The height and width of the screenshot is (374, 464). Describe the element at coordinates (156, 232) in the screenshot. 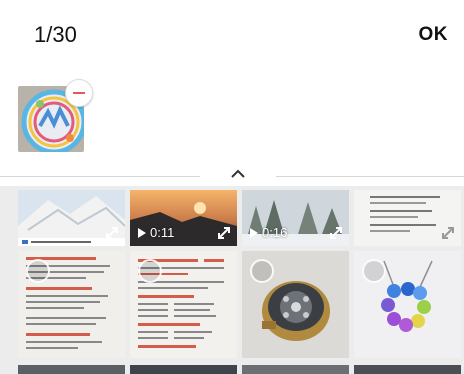

I see `video-duration: 0:11` at that location.